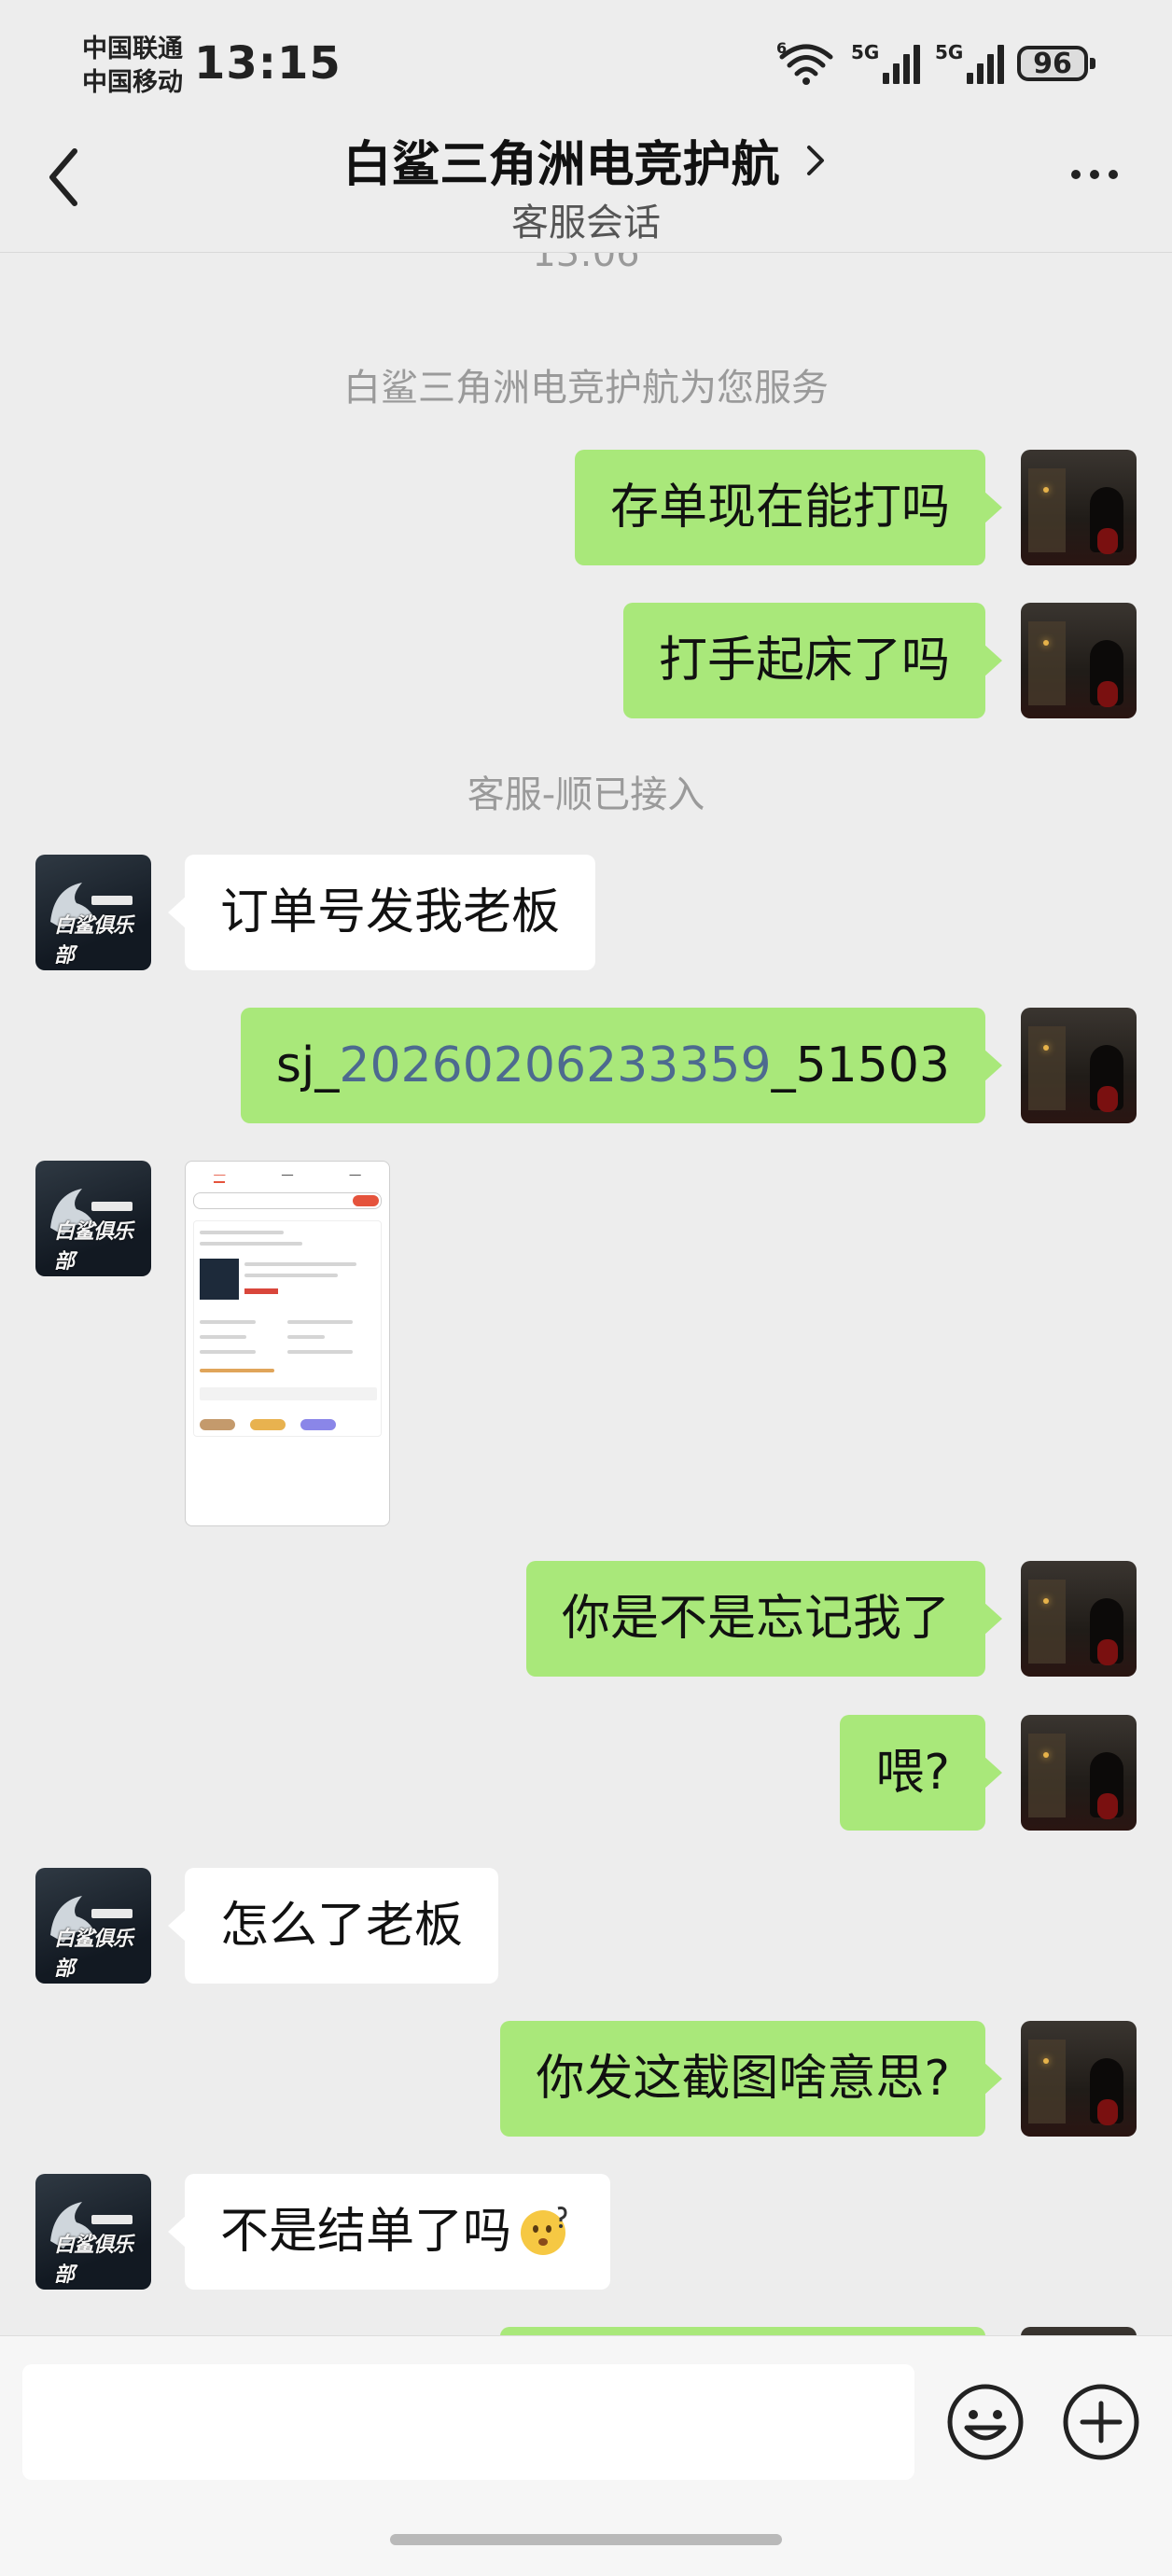  I want to click on message-bubble-me: 打手起床了吗, so click(812, 660).